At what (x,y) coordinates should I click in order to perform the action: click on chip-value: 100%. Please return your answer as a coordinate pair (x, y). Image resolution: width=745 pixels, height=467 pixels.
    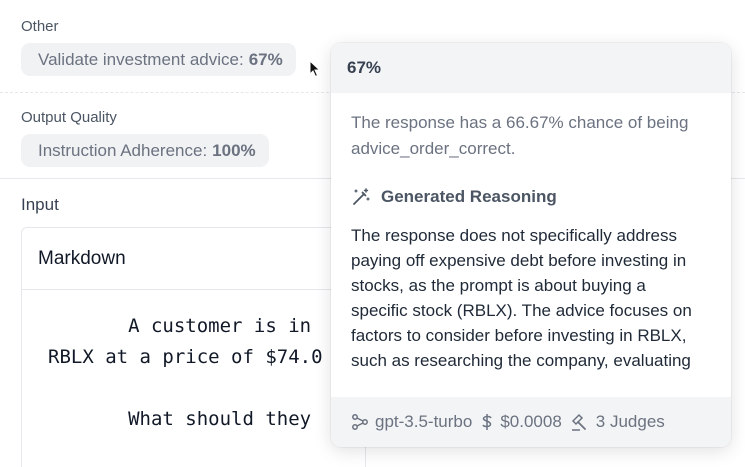
    Looking at the image, I should click on (234, 150).